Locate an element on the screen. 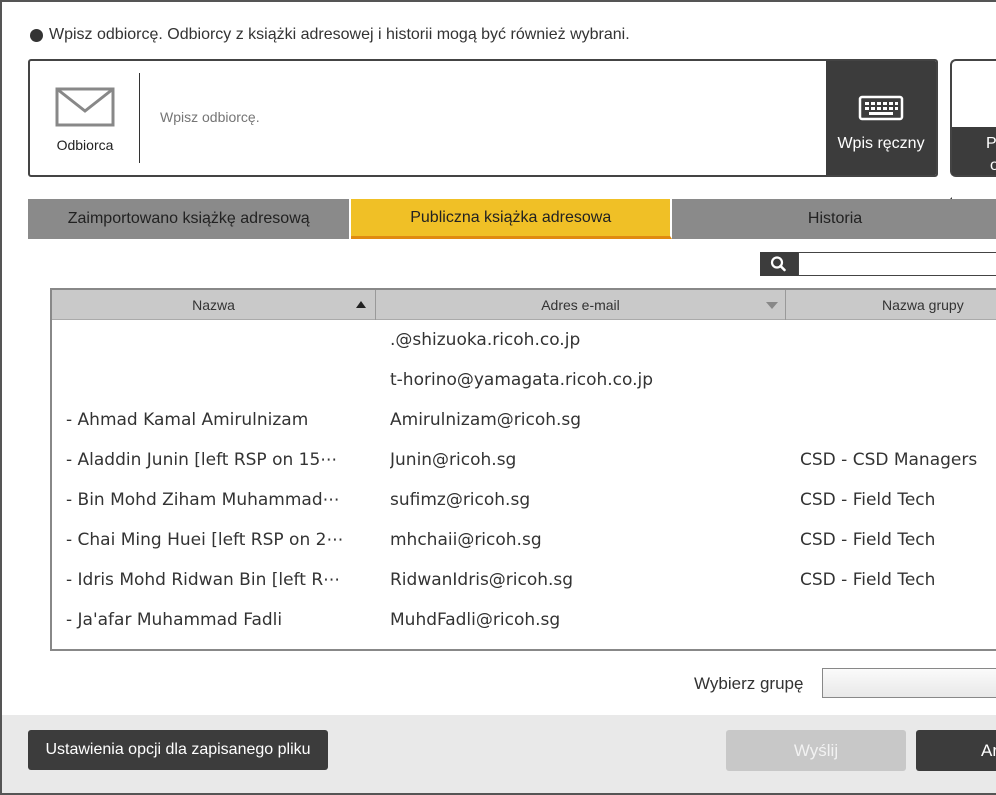 This screenshot has width=996, height=795. table-row: .@shizuoka.ricoh.co.jp is located at coordinates (524, 340).